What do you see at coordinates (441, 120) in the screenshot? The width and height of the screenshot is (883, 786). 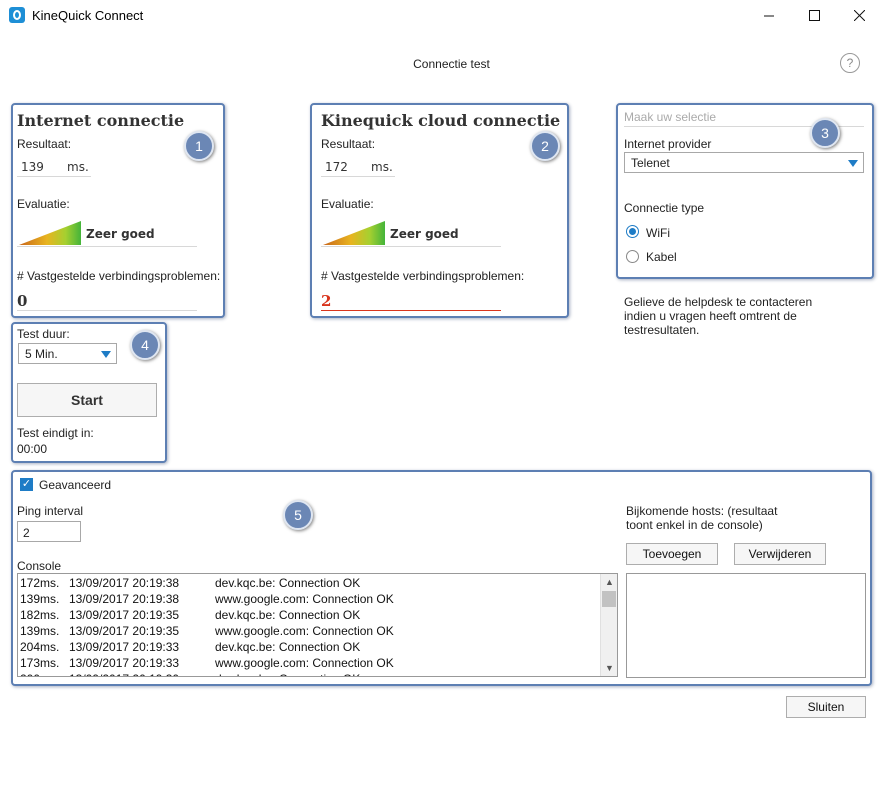 I see `cloud-panel-title: Kinequick cloud connectie` at bounding box center [441, 120].